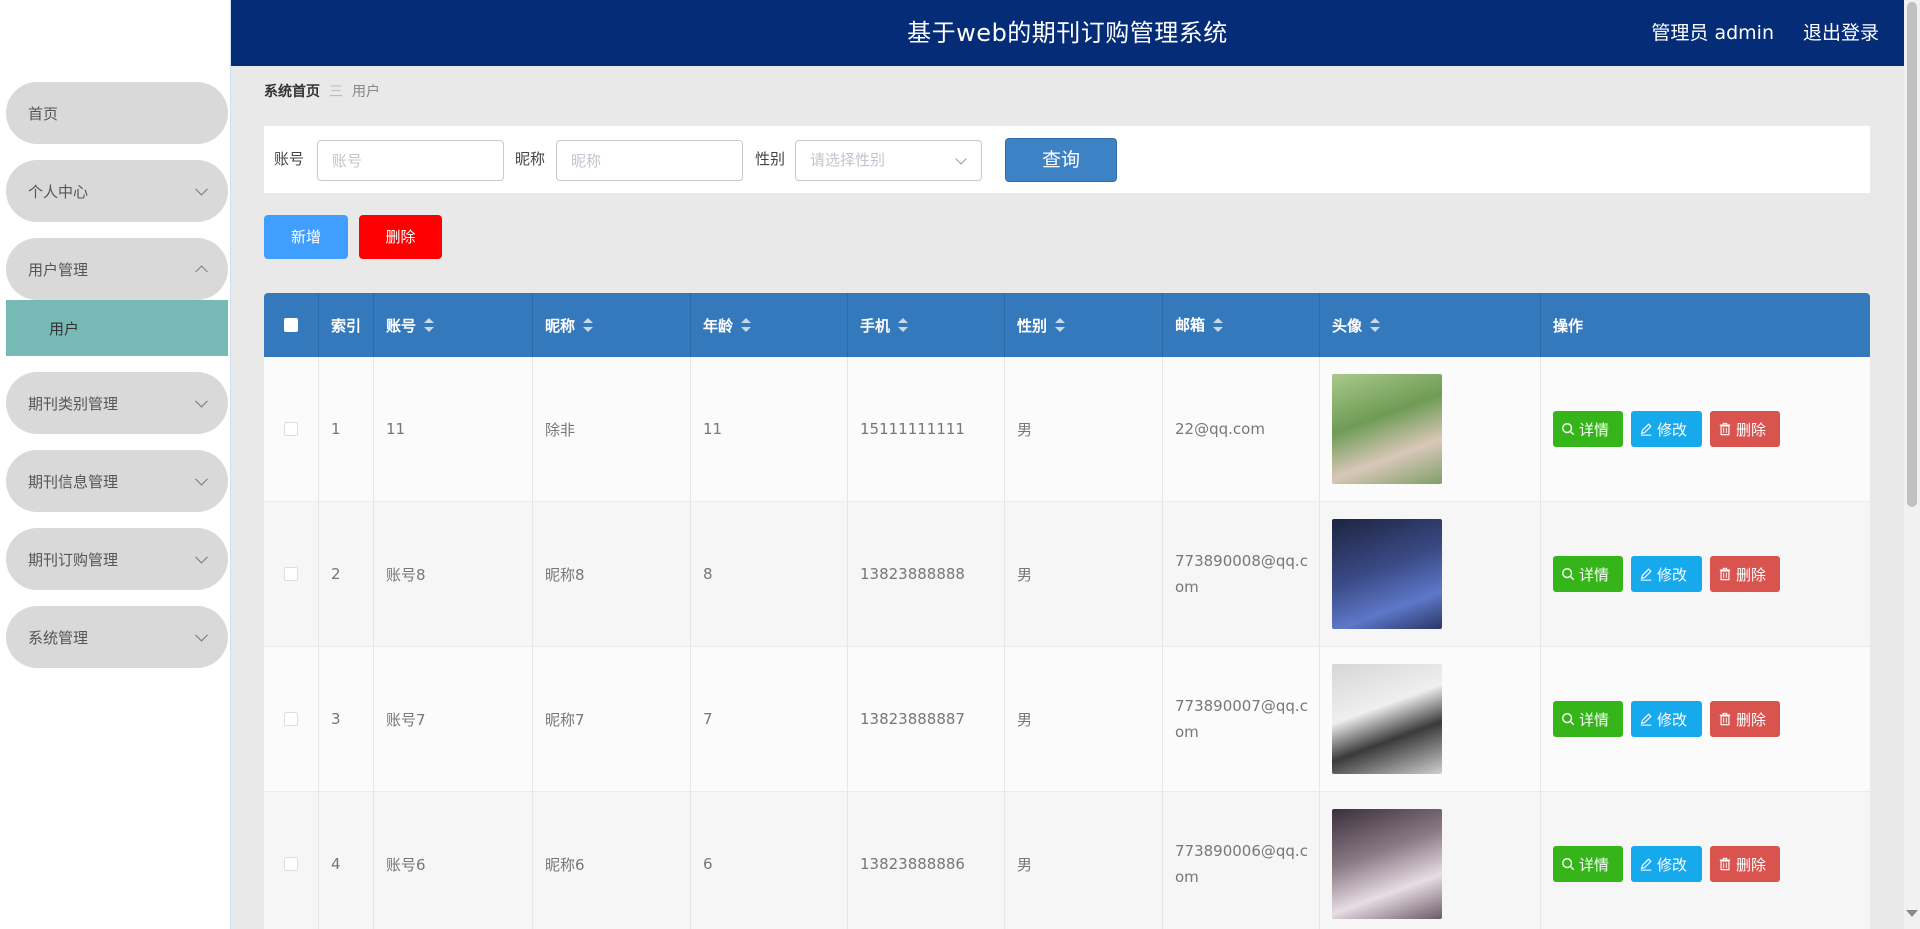 This screenshot has width=1920, height=929. What do you see at coordinates (888, 160) in the screenshot?
I see `gender-select: 请选择性别` at bounding box center [888, 160].